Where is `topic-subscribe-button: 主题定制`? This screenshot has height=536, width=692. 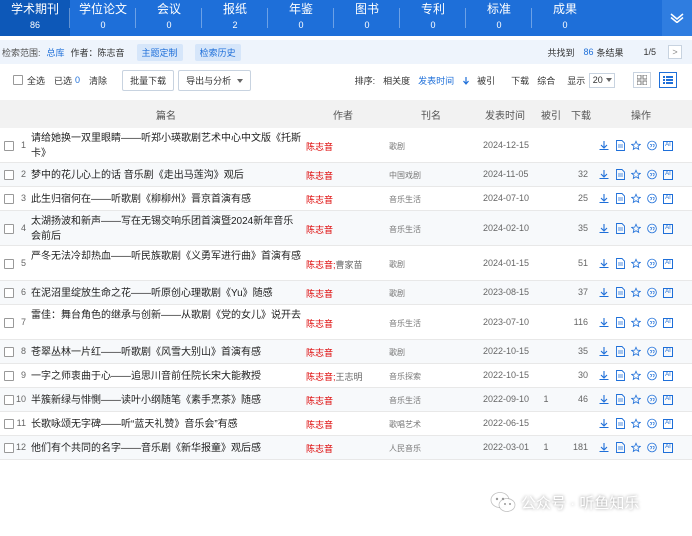
topic-subscribe-button: 主题定制 is located at coordinates (159, 52).